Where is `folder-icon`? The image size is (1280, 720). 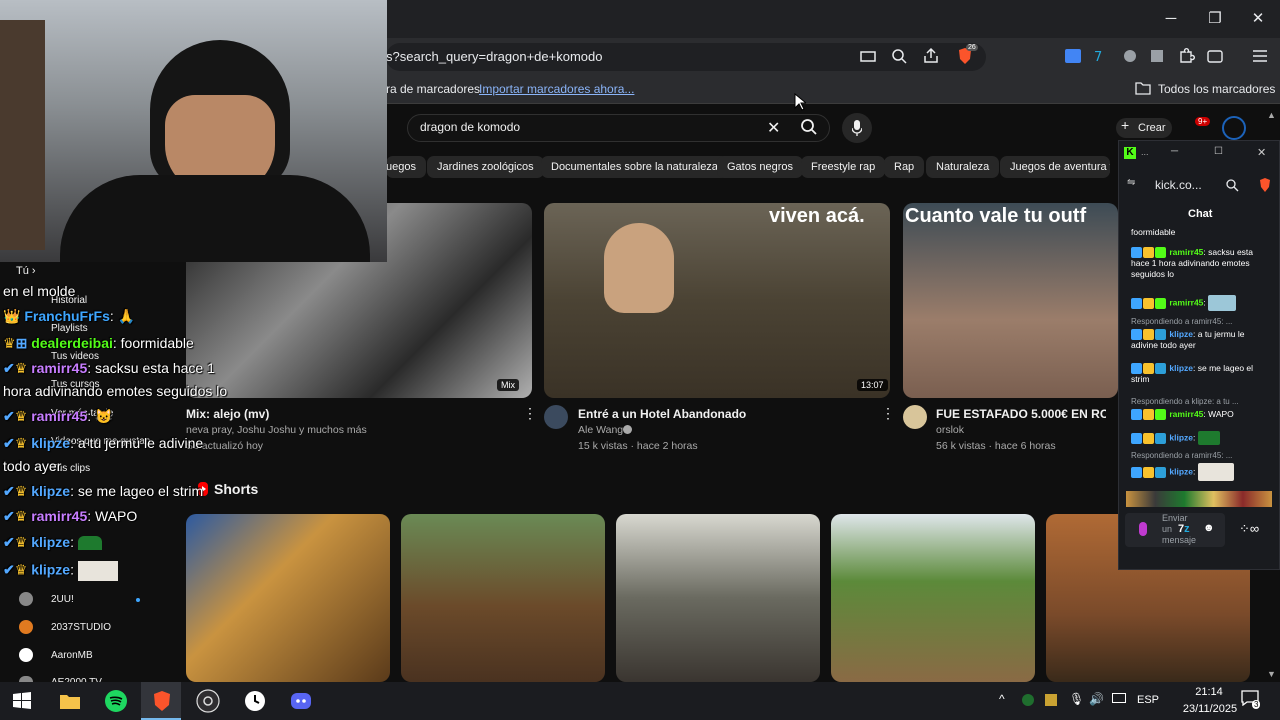 folder-icon is located at coordinates (1143, 88).